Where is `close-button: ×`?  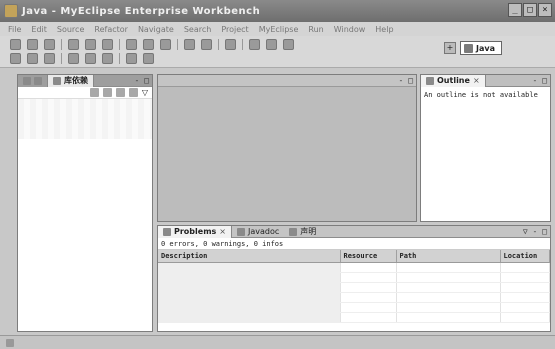 close-button: × is located at coordinates (545, 10).